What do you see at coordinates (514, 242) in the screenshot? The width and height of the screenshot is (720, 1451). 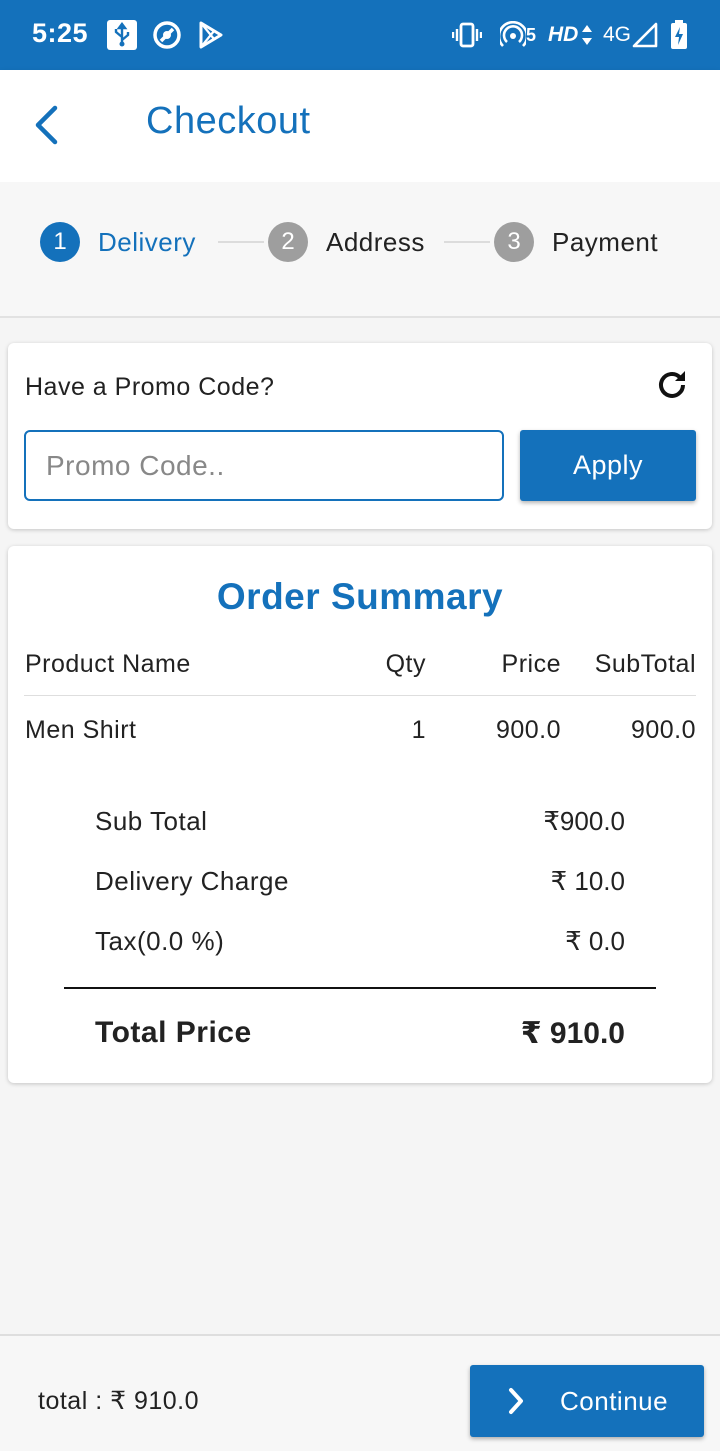 I see `step-number: 3` at bounding box center [514, 242].